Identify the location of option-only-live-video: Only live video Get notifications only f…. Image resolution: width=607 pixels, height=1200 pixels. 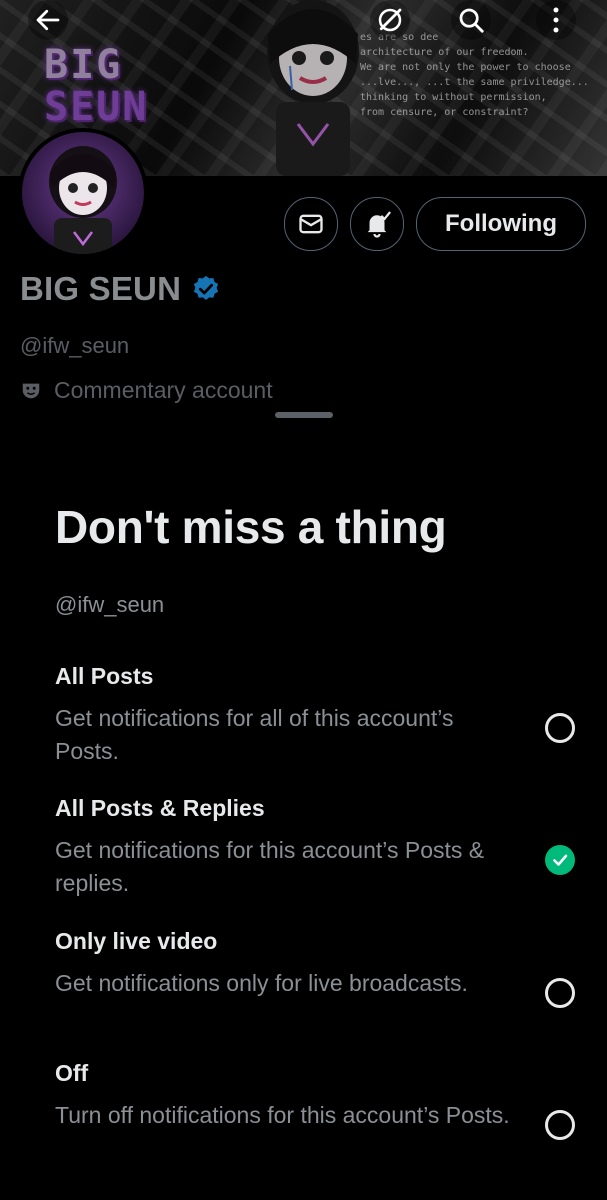
(315, 968).